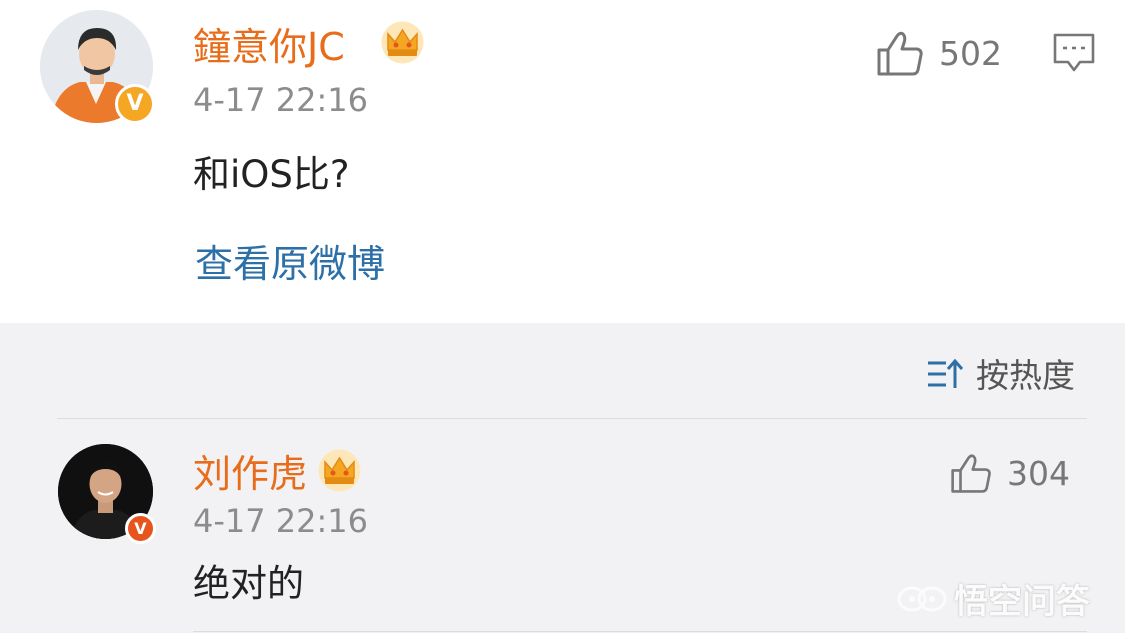  What do you see at coordinates (970, 53) in the screenshot?
I see `like-count: 502` at bounding box center [970, 53].